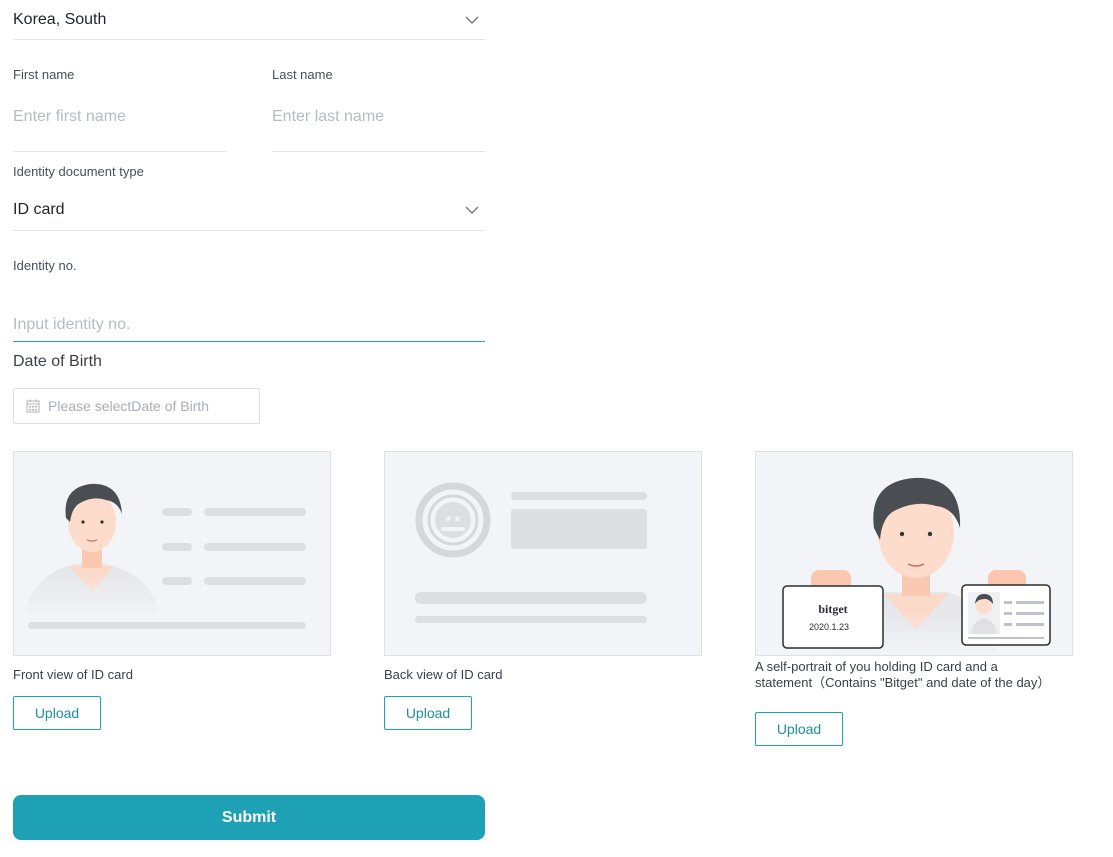 The height and width of the screenshot is (857, 1113). What do you see at coordinates (44, 74) in the screenshot?
I see `first-name-label: First name` at bounding box center [44, 74].